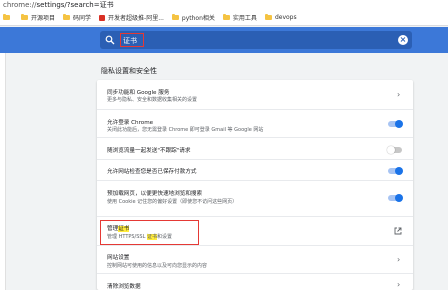 The width and height of the screenshot is (448, 290). Describe the element at coordinates (43, 18) in the screenshot. I see `bookmark-label: 开源项目` at that location.